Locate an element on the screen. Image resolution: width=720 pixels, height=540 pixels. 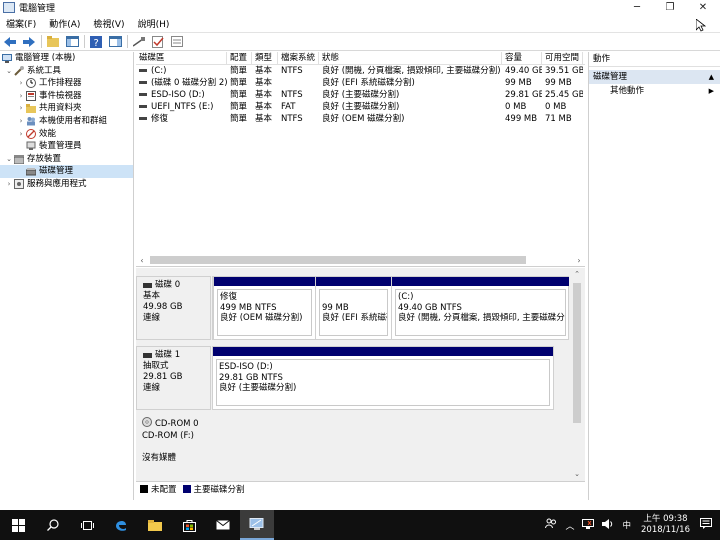
task-view-button is located at coordinates (87, 525).